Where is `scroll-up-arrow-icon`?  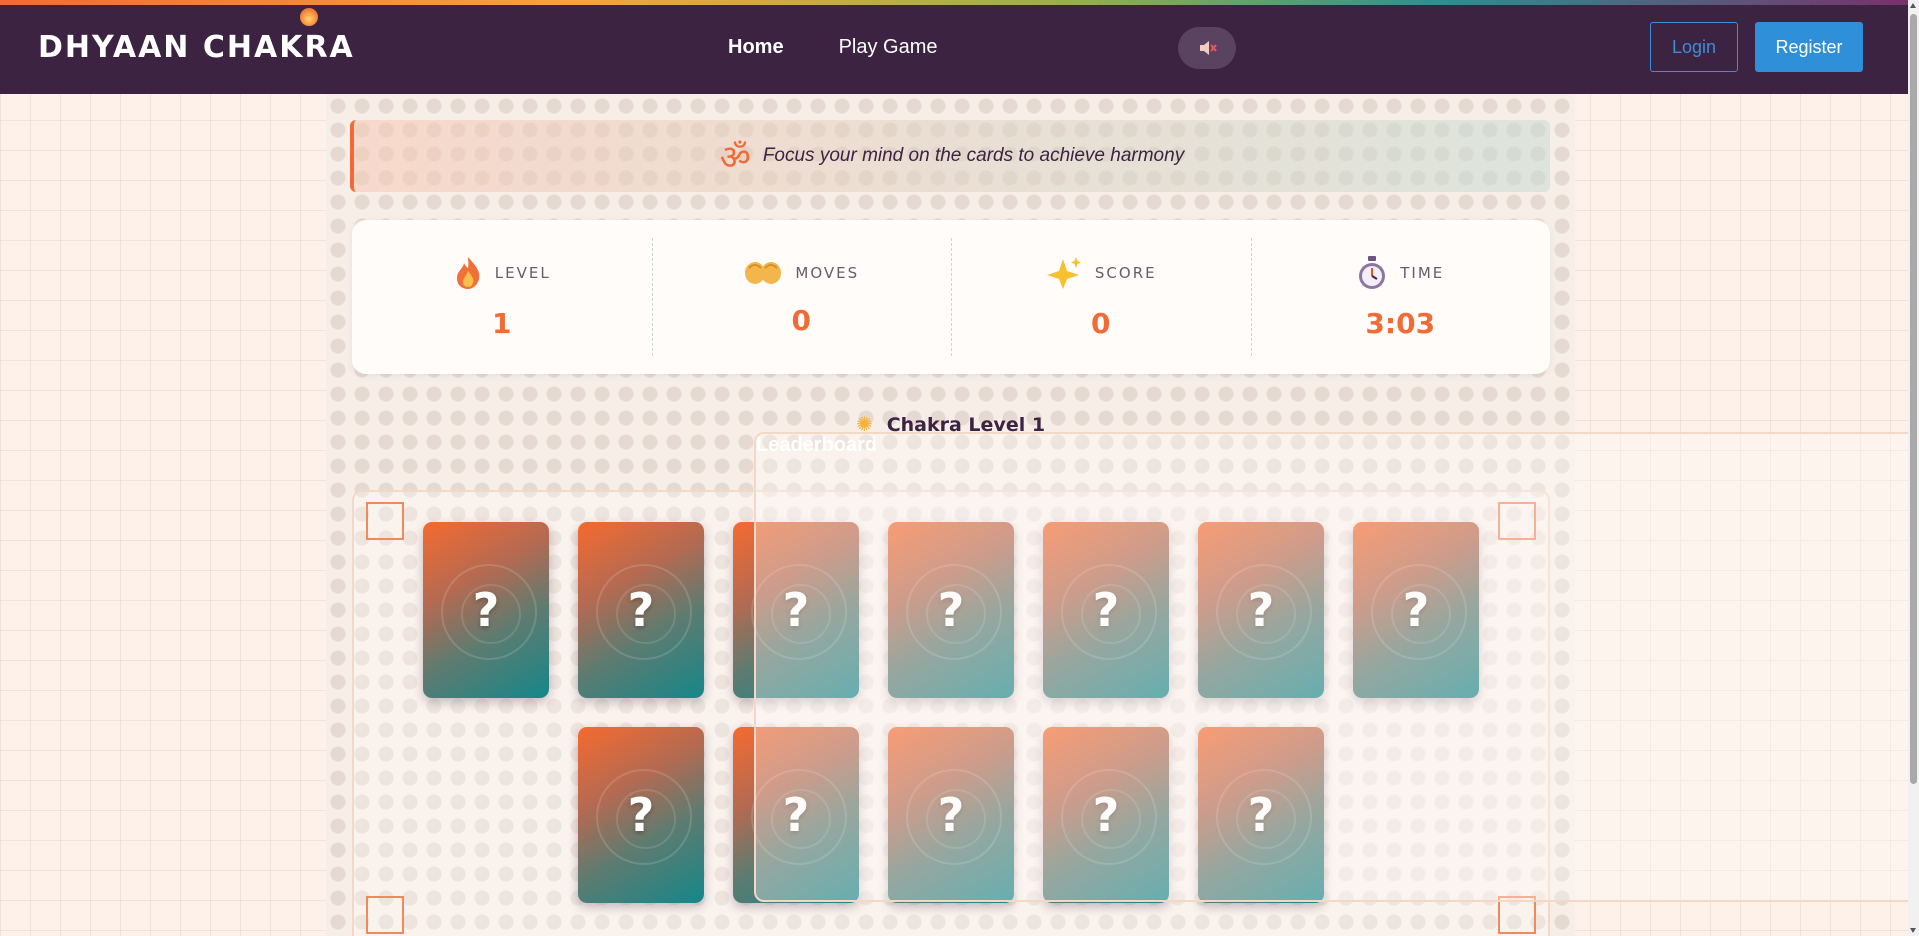 scroll-up-arrow-icon is located at coordinates (1913, 5).